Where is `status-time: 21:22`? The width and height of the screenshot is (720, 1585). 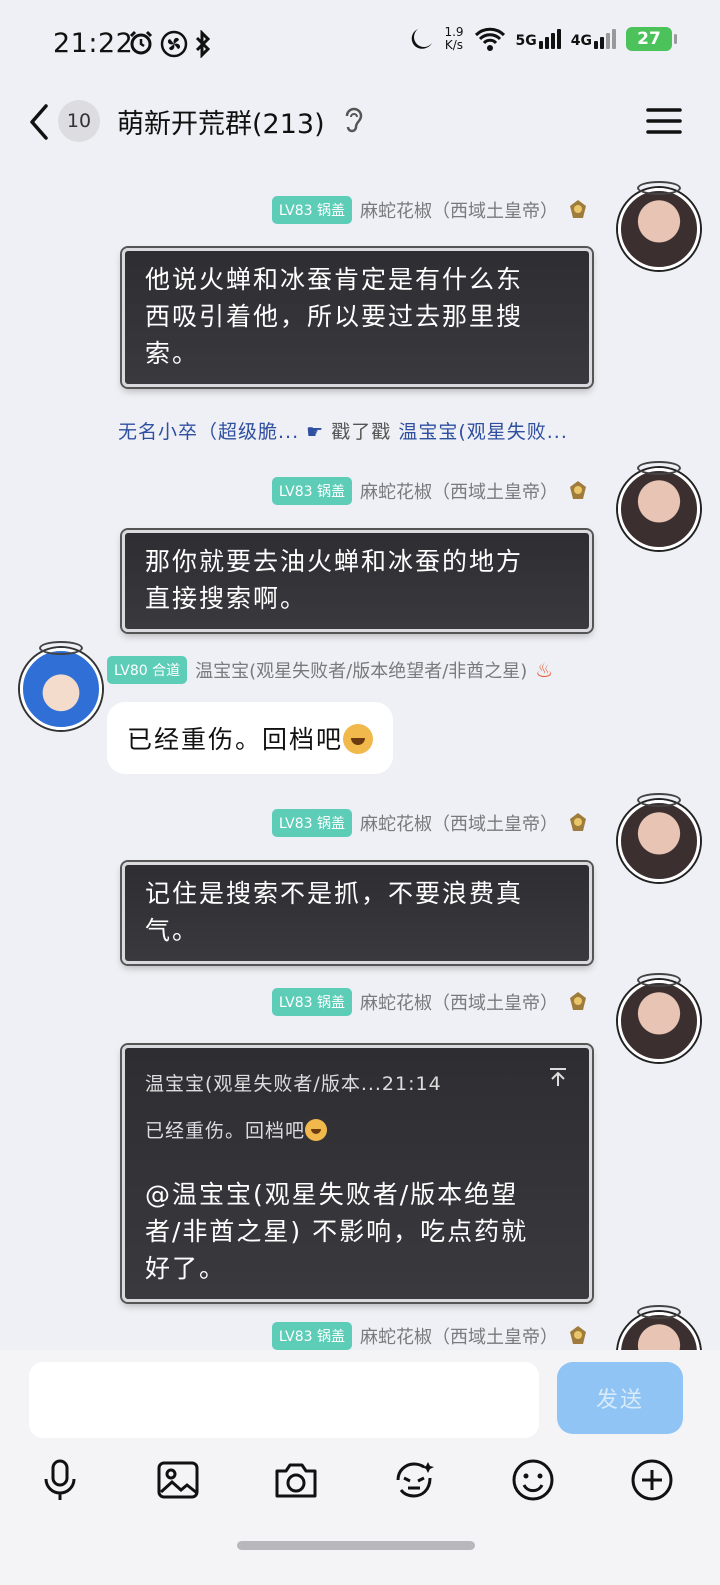
status-time: 21:22 is located at coordinates (93, 43).